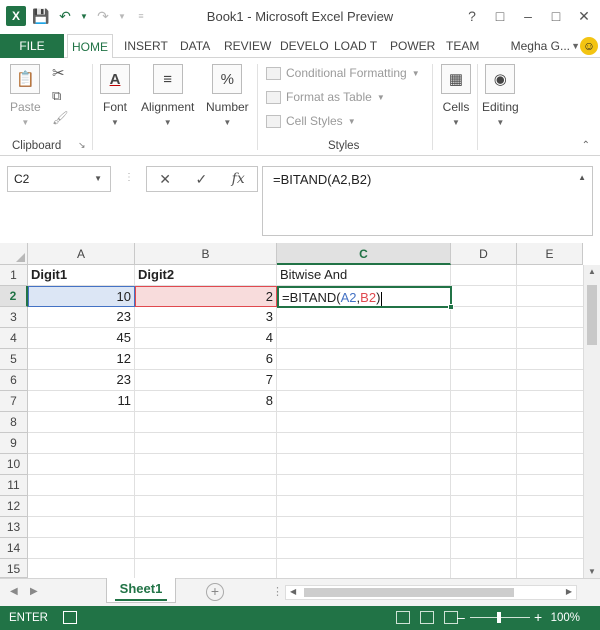 The width and height of the screenshot is (600, 630). What do you see at coordinates (206, 275) in the screenshot?
I see `cell-b1: Digit2` at bounding box center [206, 275].